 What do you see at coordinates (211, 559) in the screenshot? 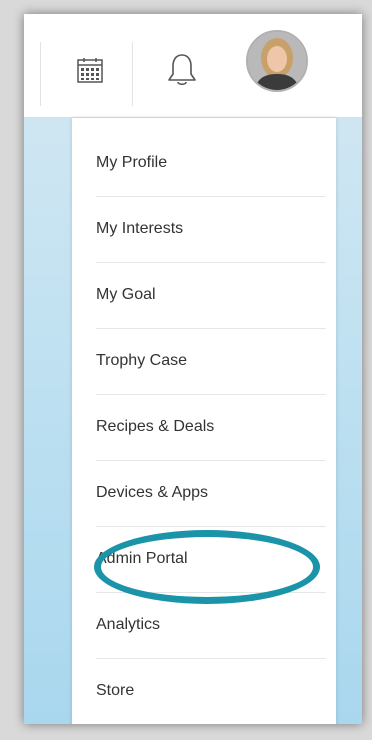
I see `menu-item-admin-portal: Admin Portal` at bounding box center [211, 559].